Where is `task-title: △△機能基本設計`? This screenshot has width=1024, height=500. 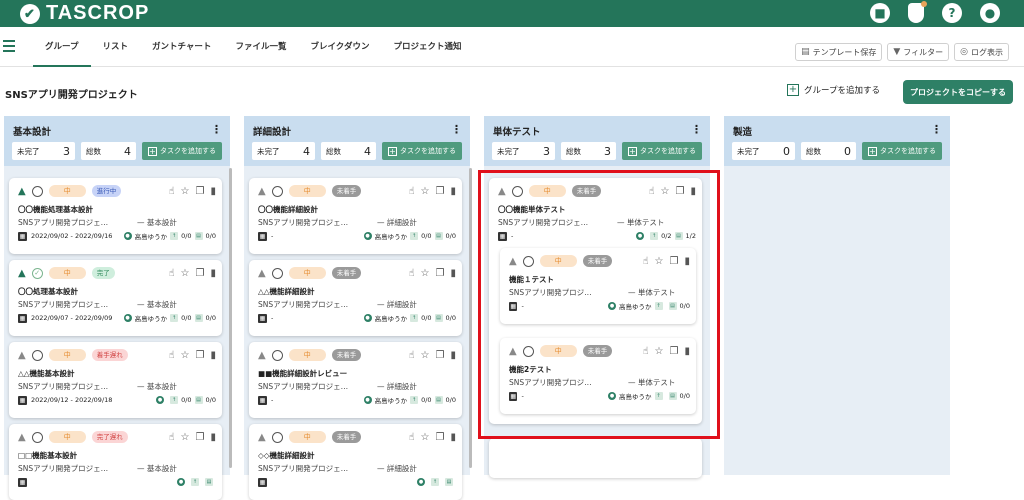 task-title: △△機能基本設計 is located at coordinates (46, 373).